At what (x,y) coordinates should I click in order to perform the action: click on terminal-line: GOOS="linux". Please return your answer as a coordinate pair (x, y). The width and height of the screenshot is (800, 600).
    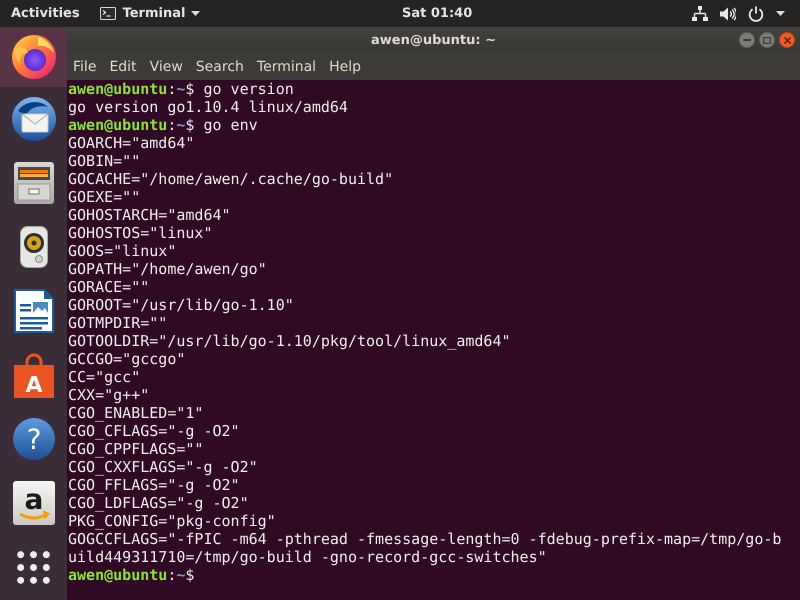
    Looking at the image, I should click on (122, 251).